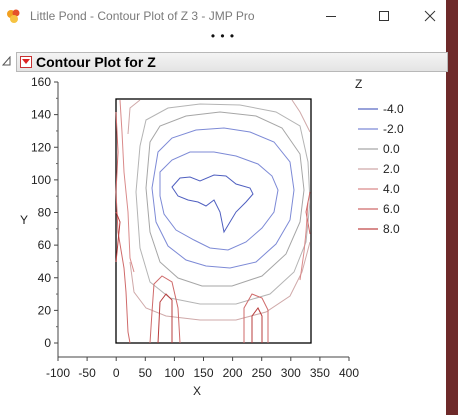  What do you see at coordinates (45, 245) in the screenshot?
I see `y-tick-label: 60` at bounding box center [45, 245].